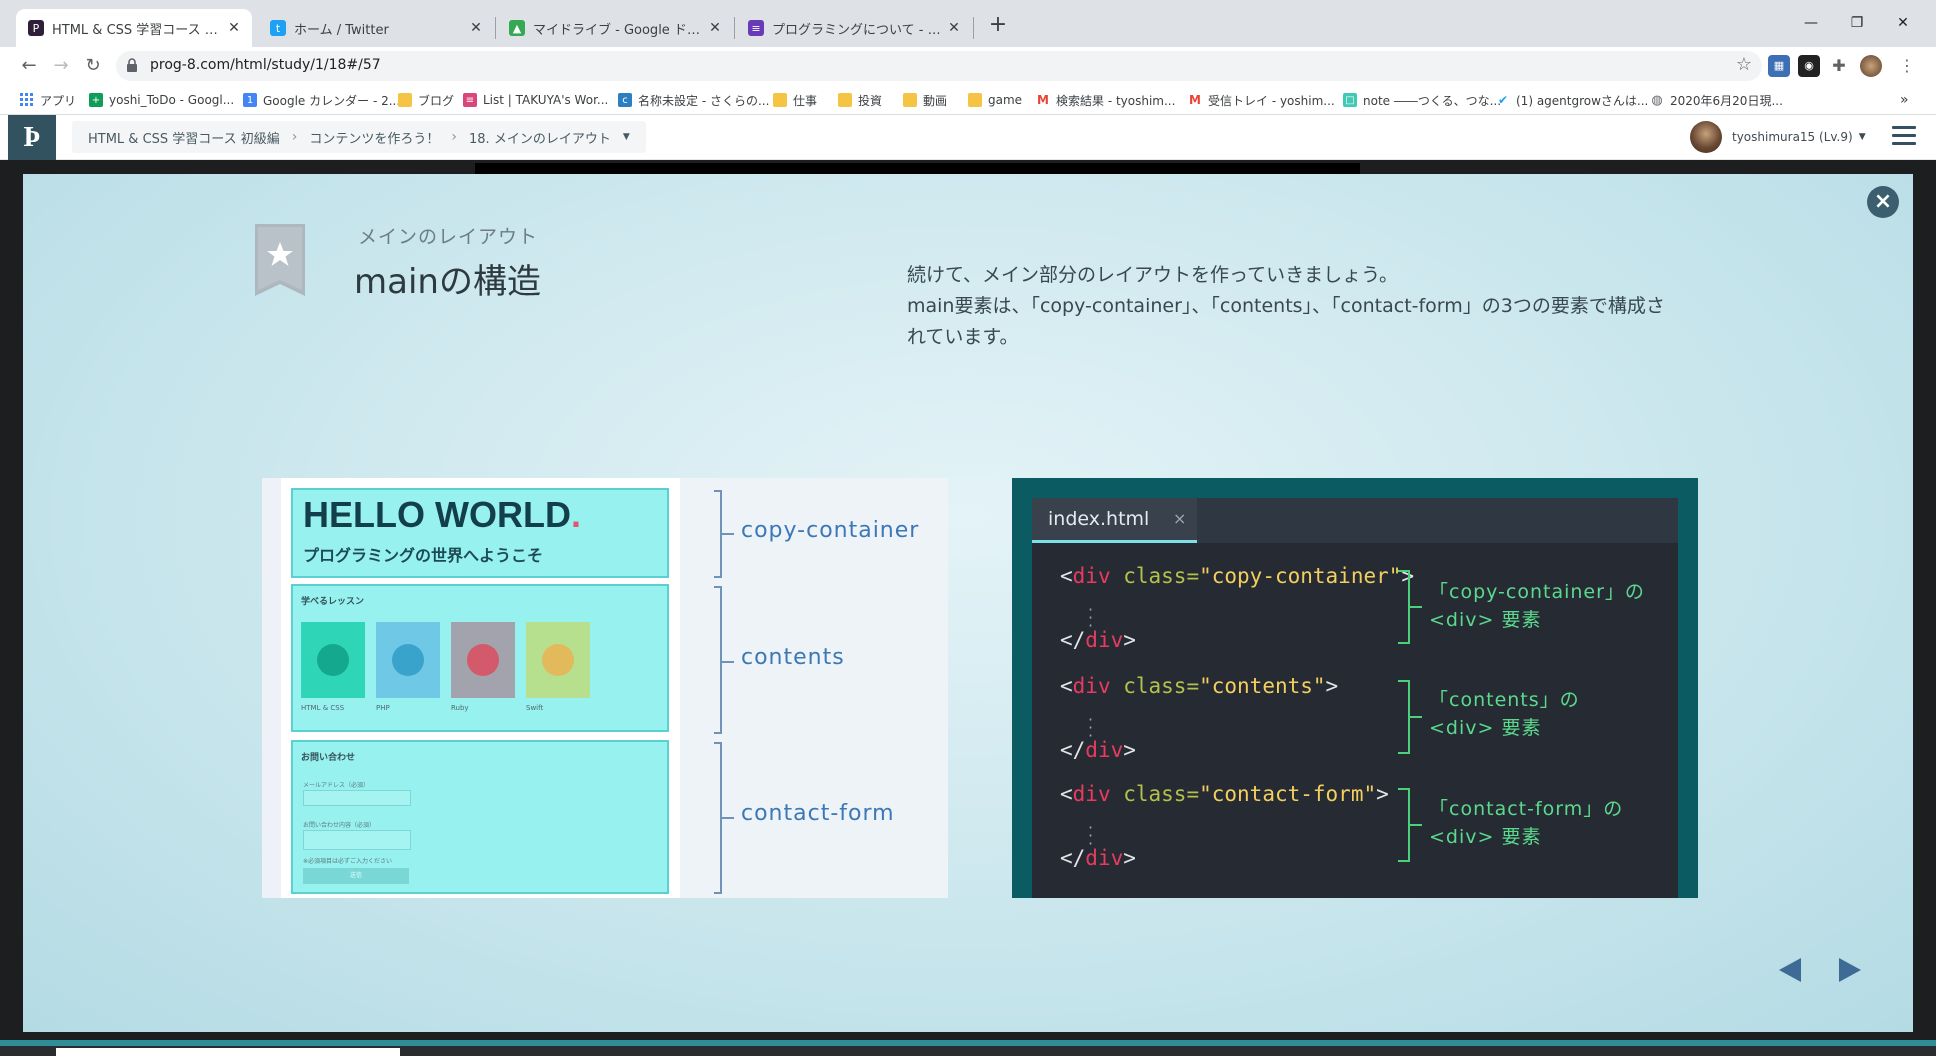 The width and height of the screenshot is (1936, 1056). I want to click on card-label: Ruby, so click(460, 708).